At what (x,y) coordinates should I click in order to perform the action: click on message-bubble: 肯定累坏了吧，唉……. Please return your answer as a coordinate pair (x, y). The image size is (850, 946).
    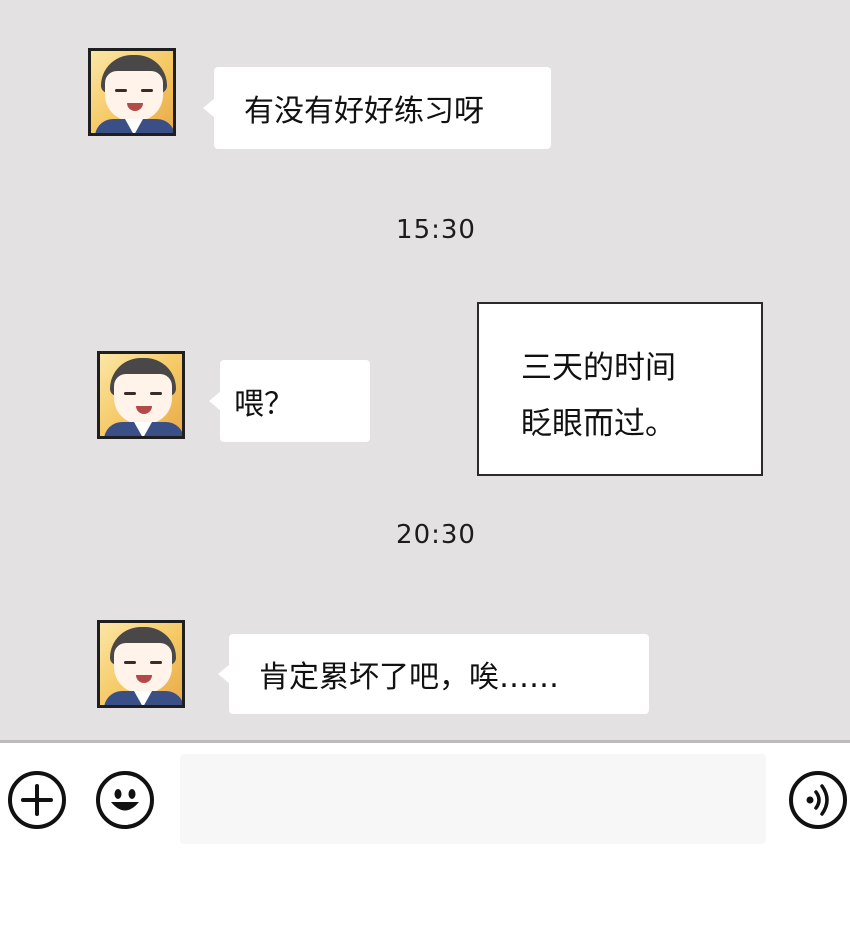
    Looking at the image, I should click on (433, 674).